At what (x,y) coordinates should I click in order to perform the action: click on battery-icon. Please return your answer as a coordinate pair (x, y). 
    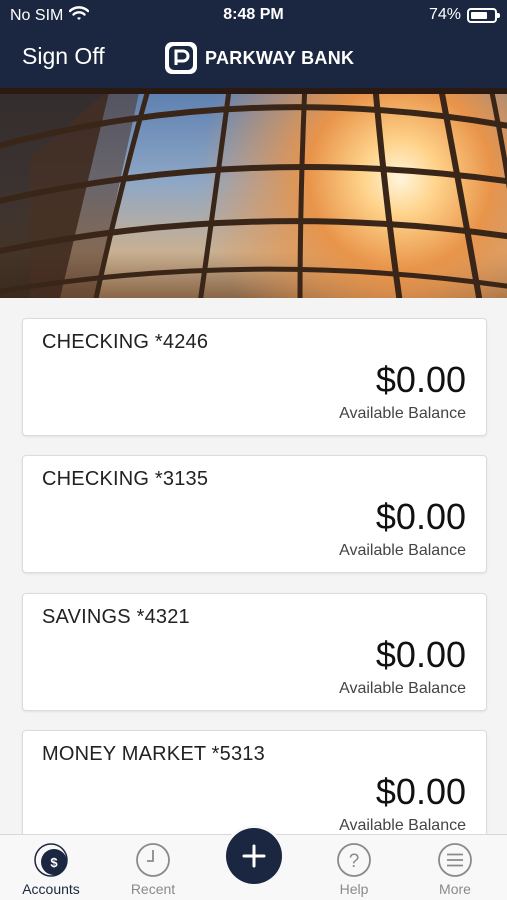
    Looking at the image, I should click on (483, 15).